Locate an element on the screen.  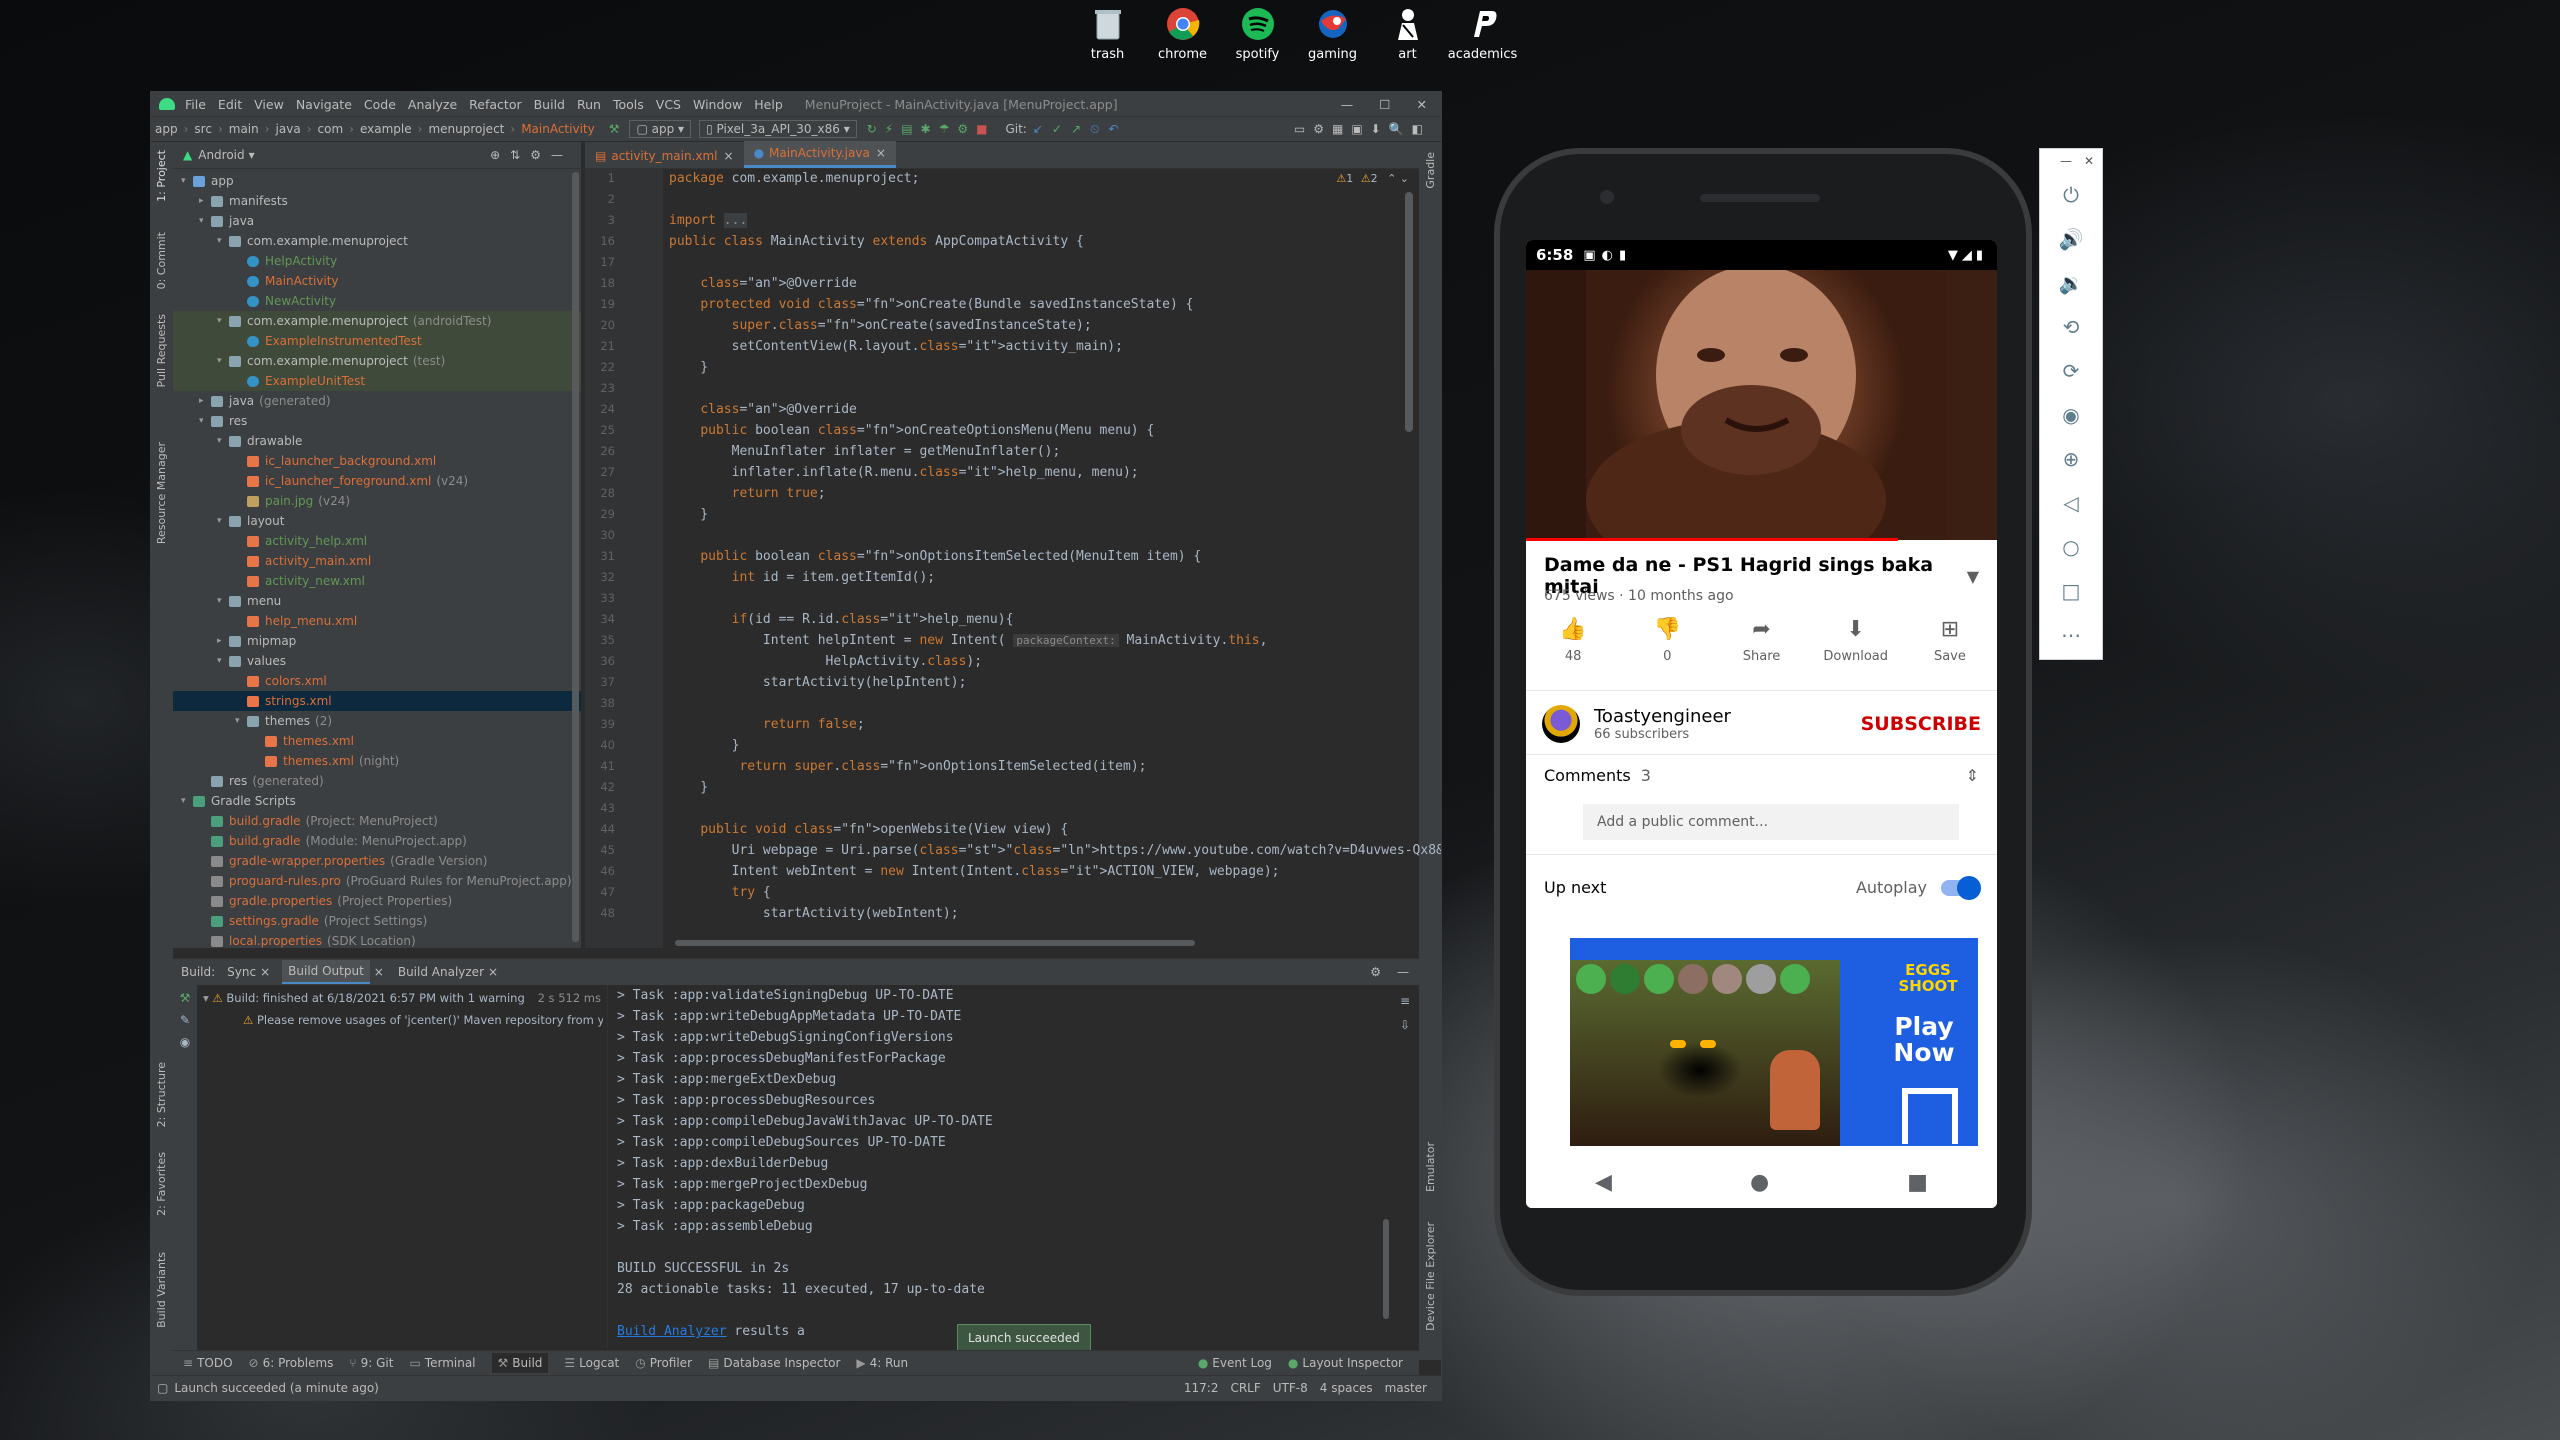
project-tool-label: 1: Project is located at coordinates (161, 176).